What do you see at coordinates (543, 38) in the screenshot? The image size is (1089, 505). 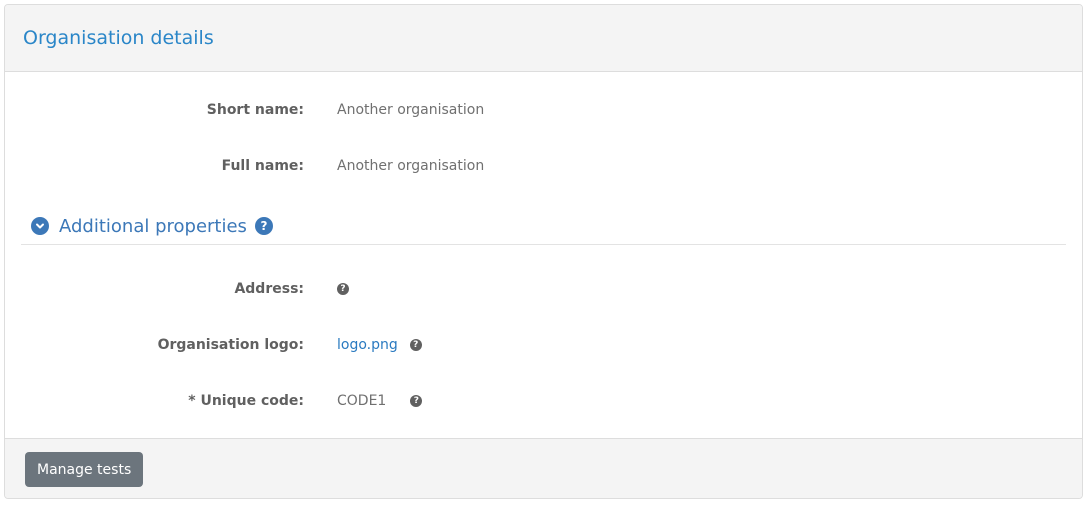 I see `panel-header: Organisation details` at bounding box center [543, 38].